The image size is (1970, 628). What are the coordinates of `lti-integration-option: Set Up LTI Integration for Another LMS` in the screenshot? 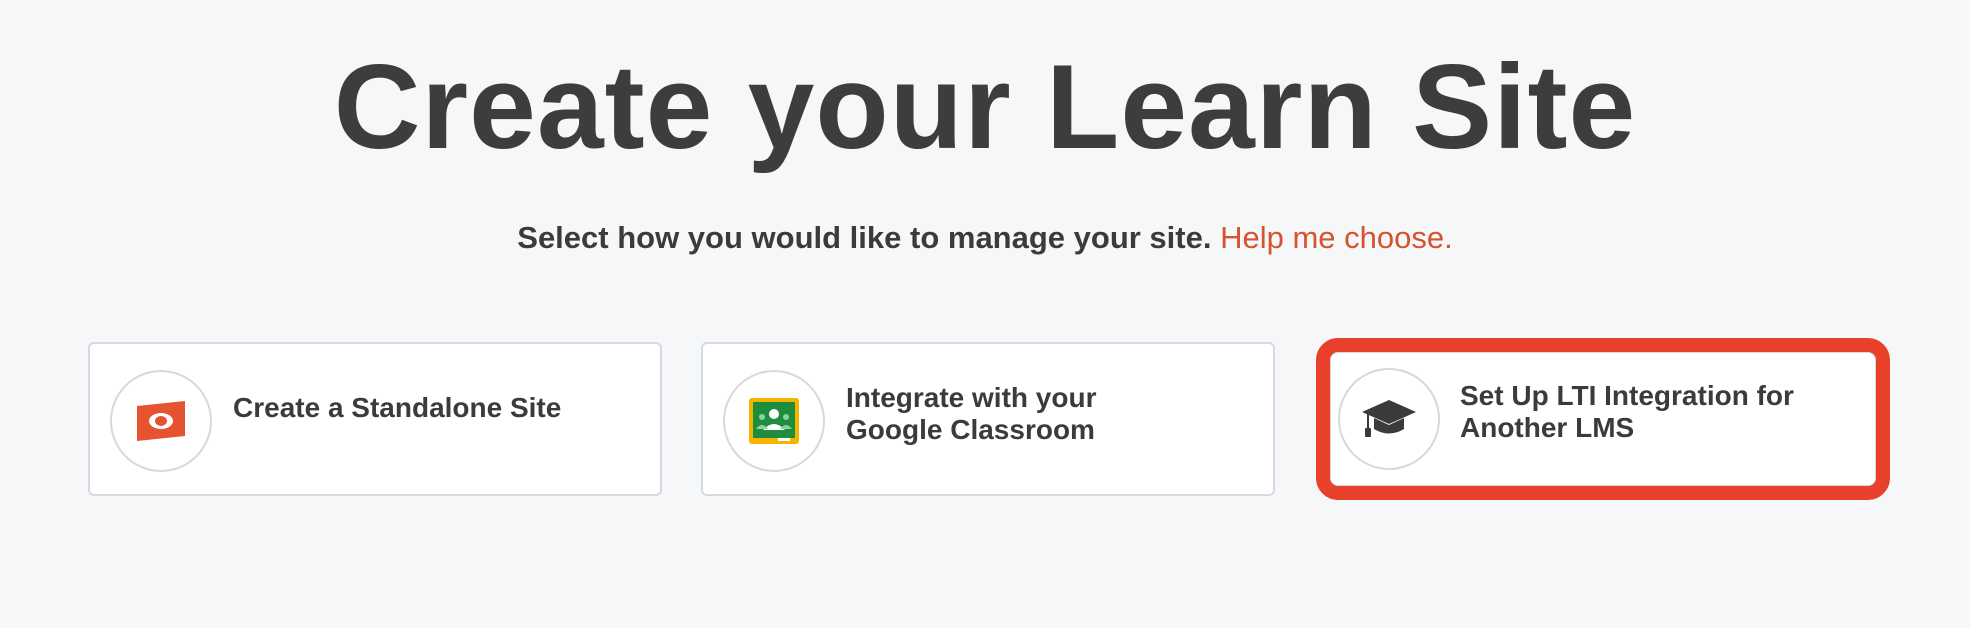 It's located at (1603, 419).